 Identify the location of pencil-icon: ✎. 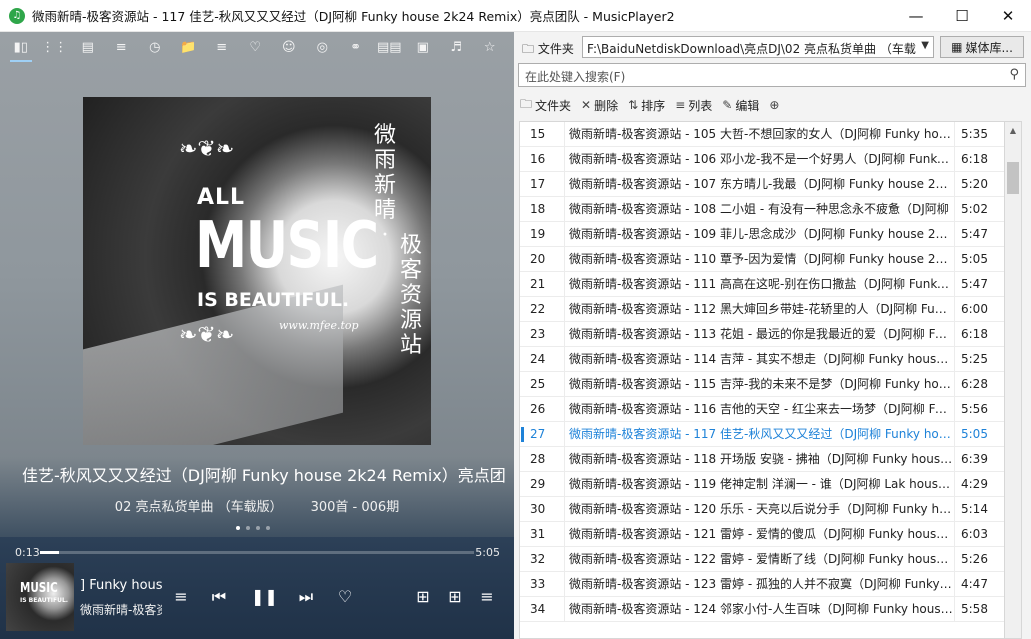
(727, 105).